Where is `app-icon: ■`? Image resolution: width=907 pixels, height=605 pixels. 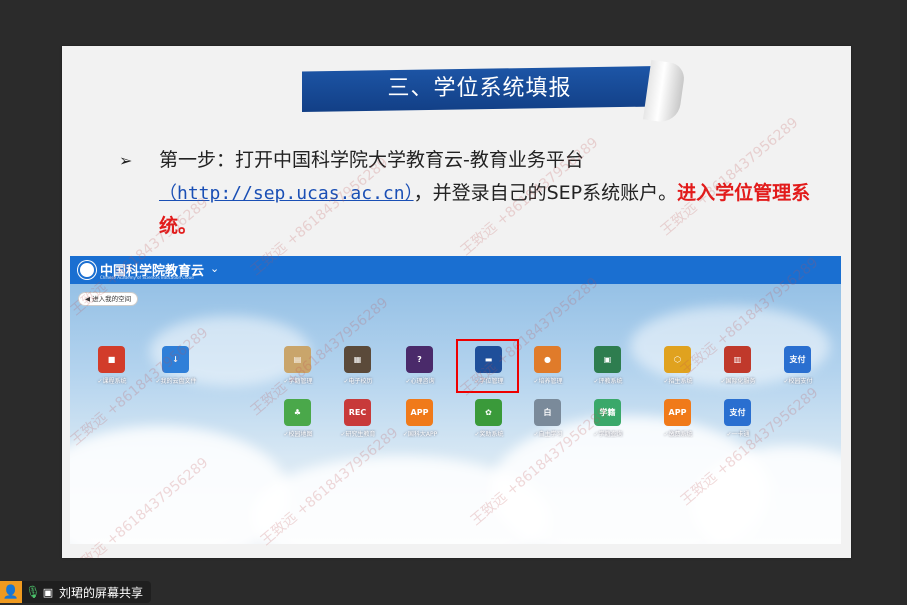 app-icon: ■ is located at coordinates (111, 359).